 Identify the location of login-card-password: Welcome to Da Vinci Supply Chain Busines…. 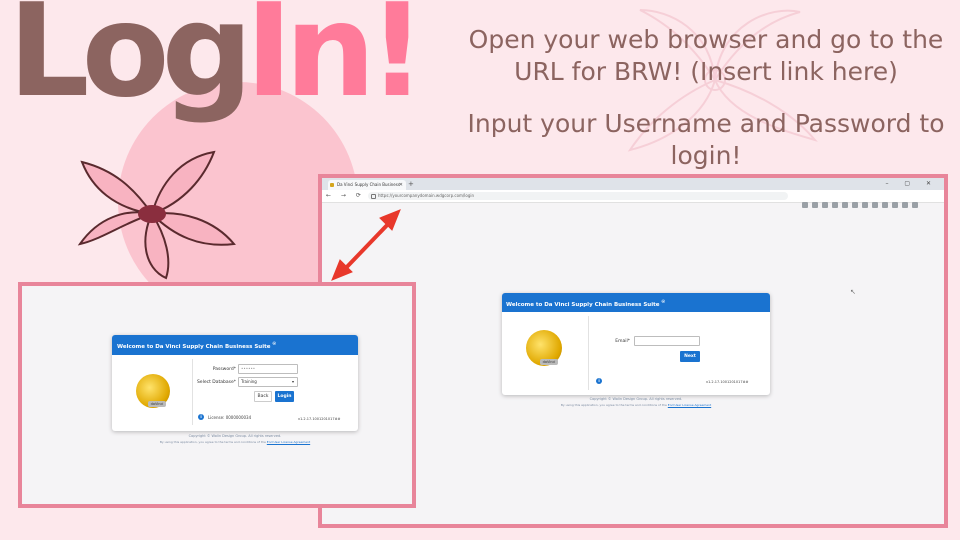
(235, 383).